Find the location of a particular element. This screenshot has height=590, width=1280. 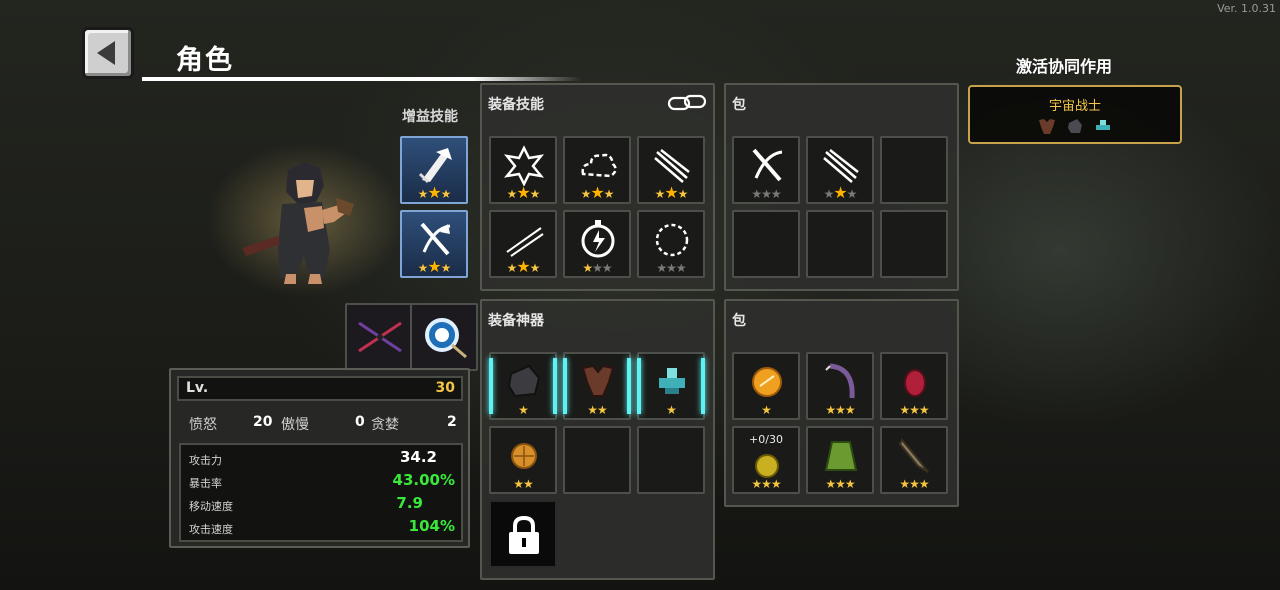

red-egg-icon is located at coordinates (915, 383).